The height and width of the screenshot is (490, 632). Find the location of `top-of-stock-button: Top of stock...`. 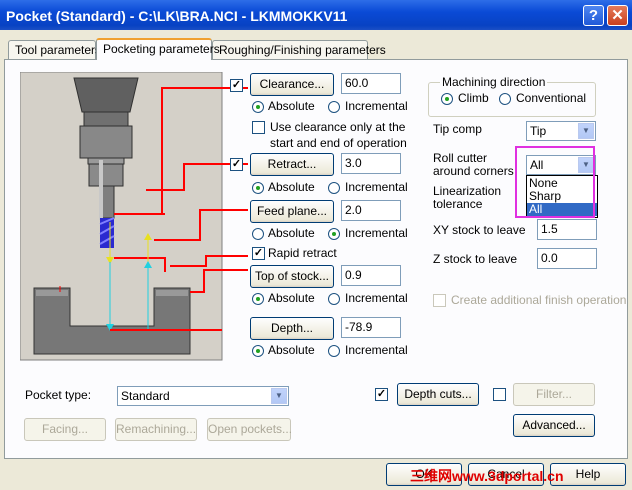

top-of-stock-button: Top of stock... is located at coordinates (292, 276).